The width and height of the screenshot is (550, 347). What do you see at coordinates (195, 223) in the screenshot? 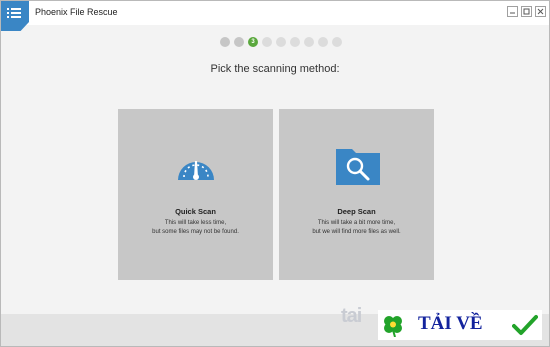
I see `quick-scan-desc-line: This will take less time,` at bounding box center [195, 223].